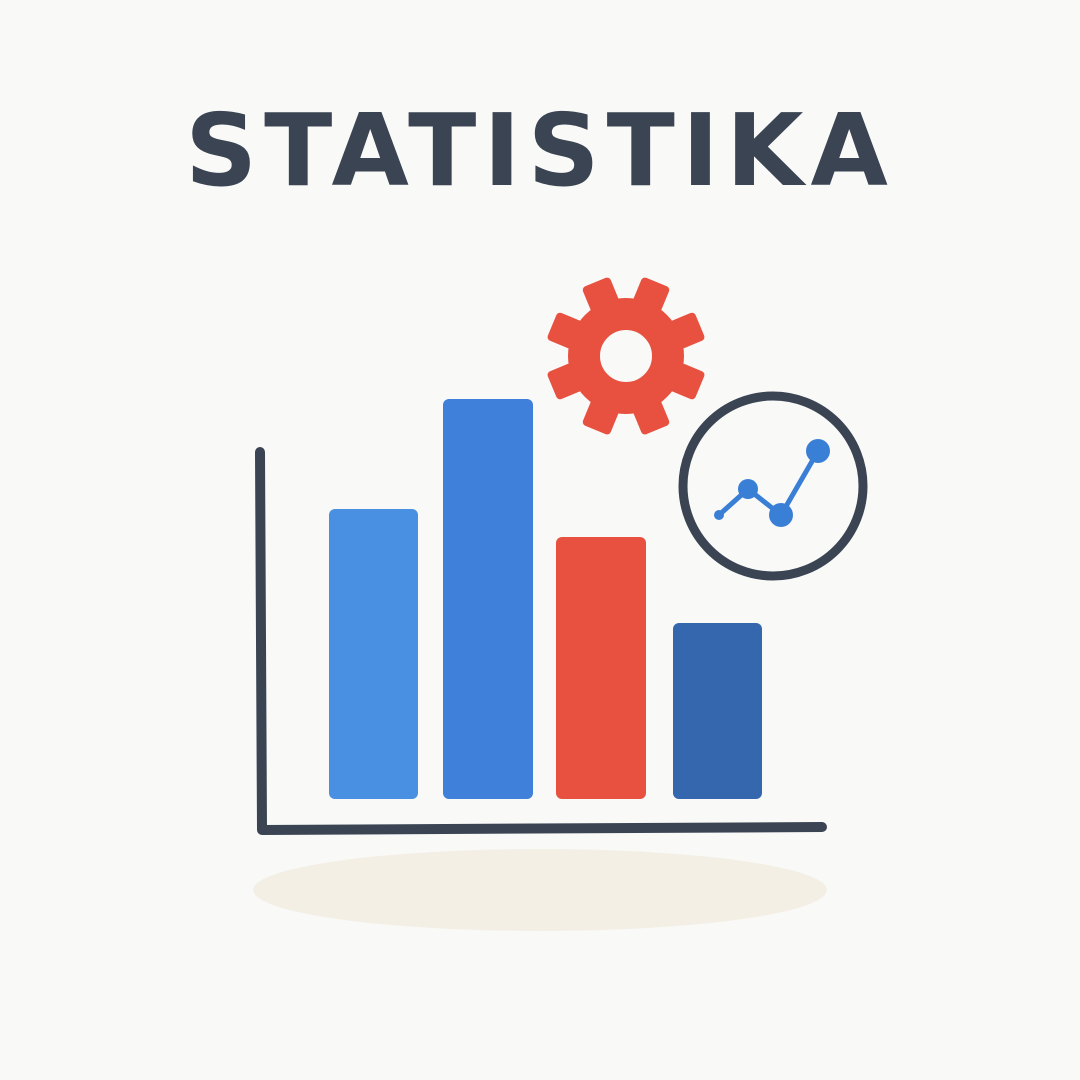  Describe the element at coordinates (540, 890) in the screenshot. I see `ground-shadow` at that location.